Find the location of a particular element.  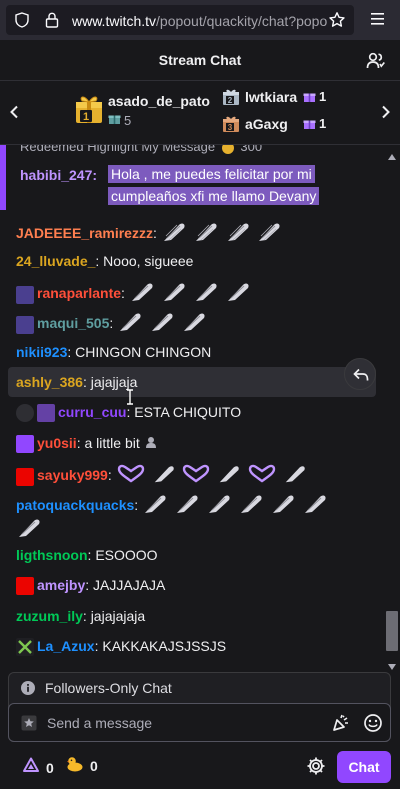

username: maqui_505 is located at coordinates (73, 323).